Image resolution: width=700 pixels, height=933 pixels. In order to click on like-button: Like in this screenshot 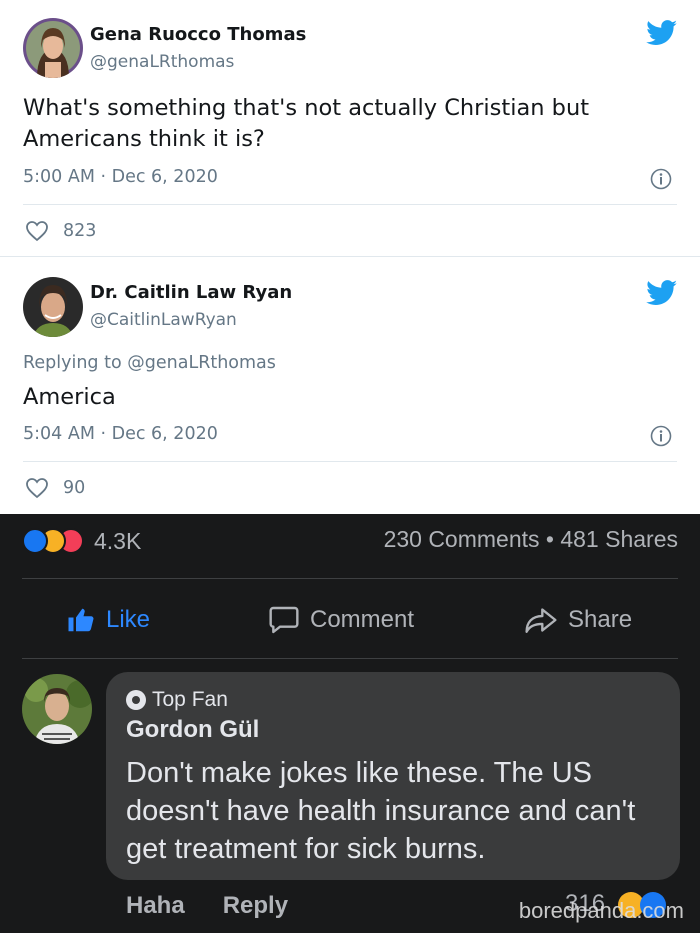, I will do `click(108, 620)`.